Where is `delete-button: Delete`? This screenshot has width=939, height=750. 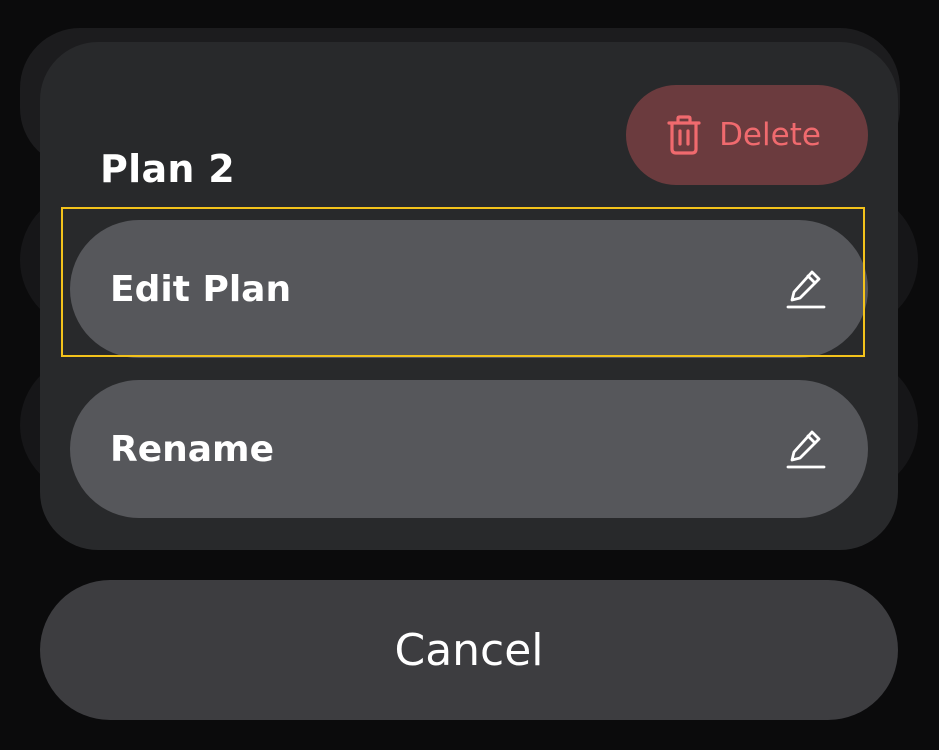
delete-button: Delete is located at coordinates (747, 135).